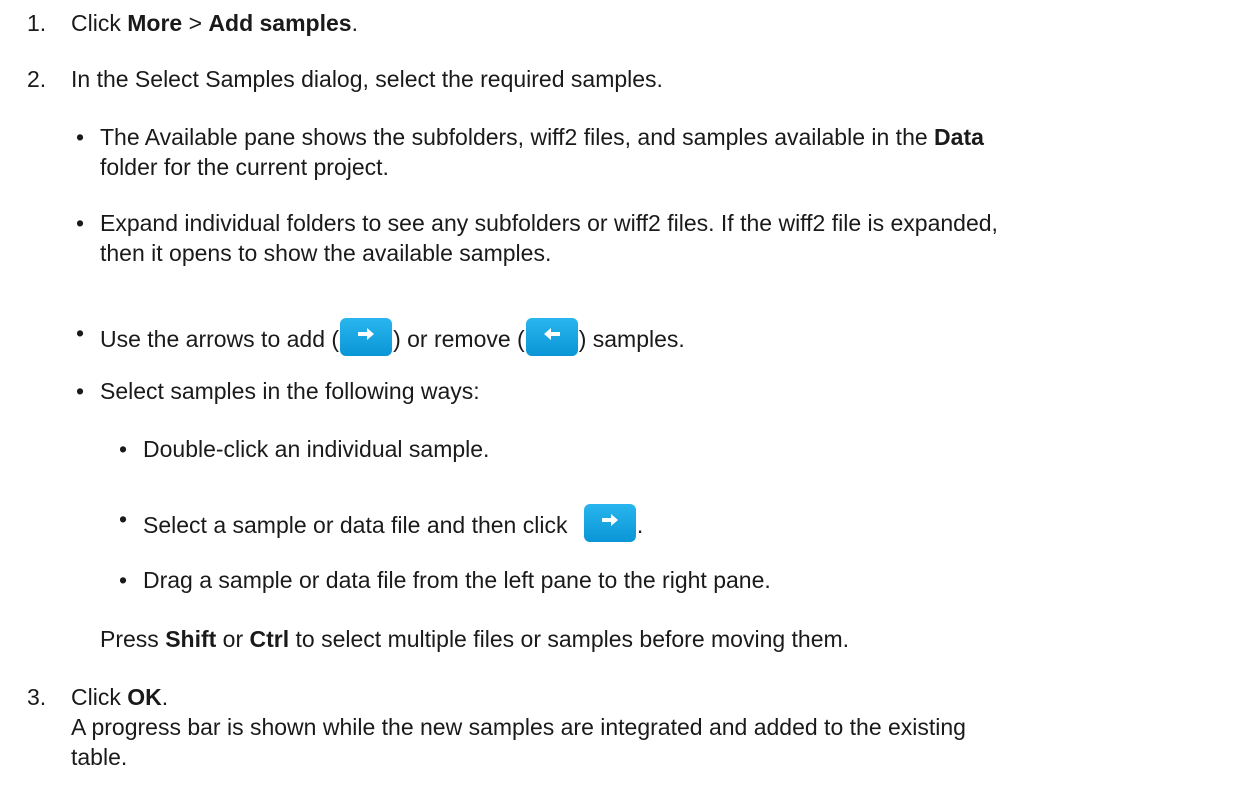  I want to click on step-1-text: Click More > Add samples., so click(214, 23).